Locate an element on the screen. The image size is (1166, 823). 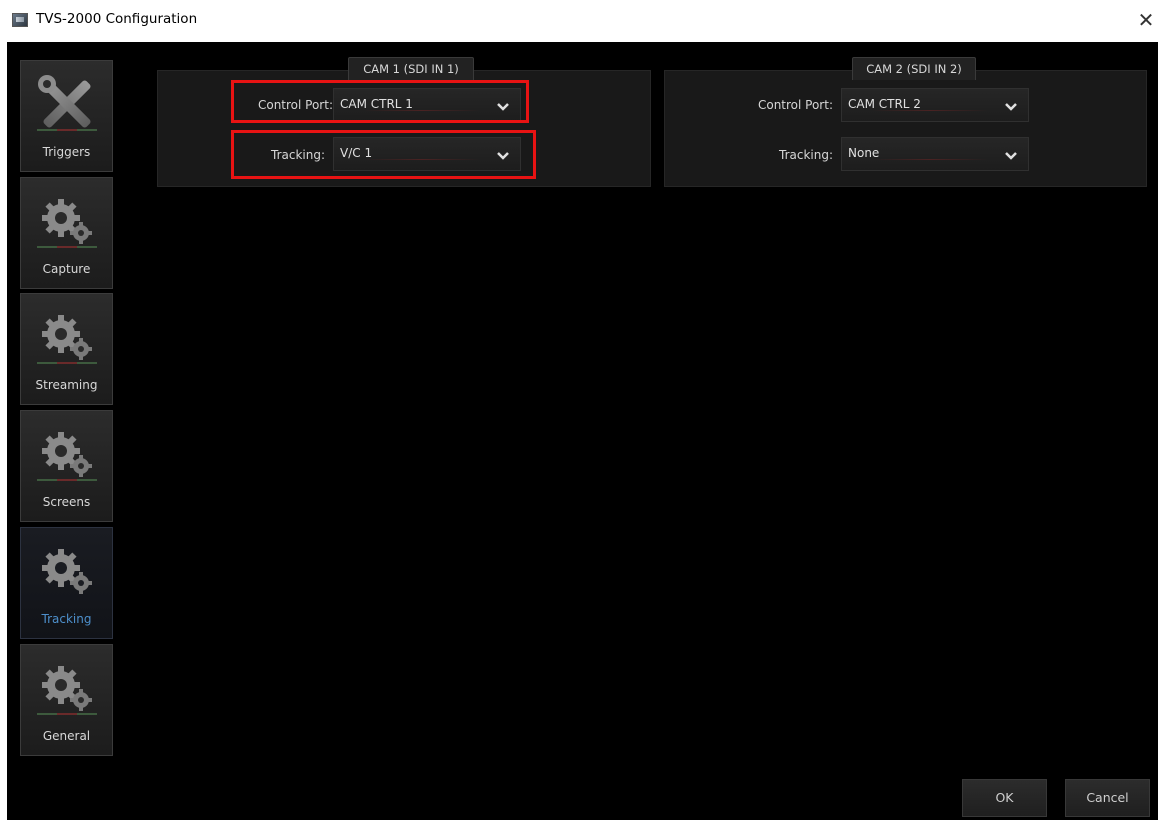
window-title: TVS-2000 Configuration is located at coordinates (117, 19).